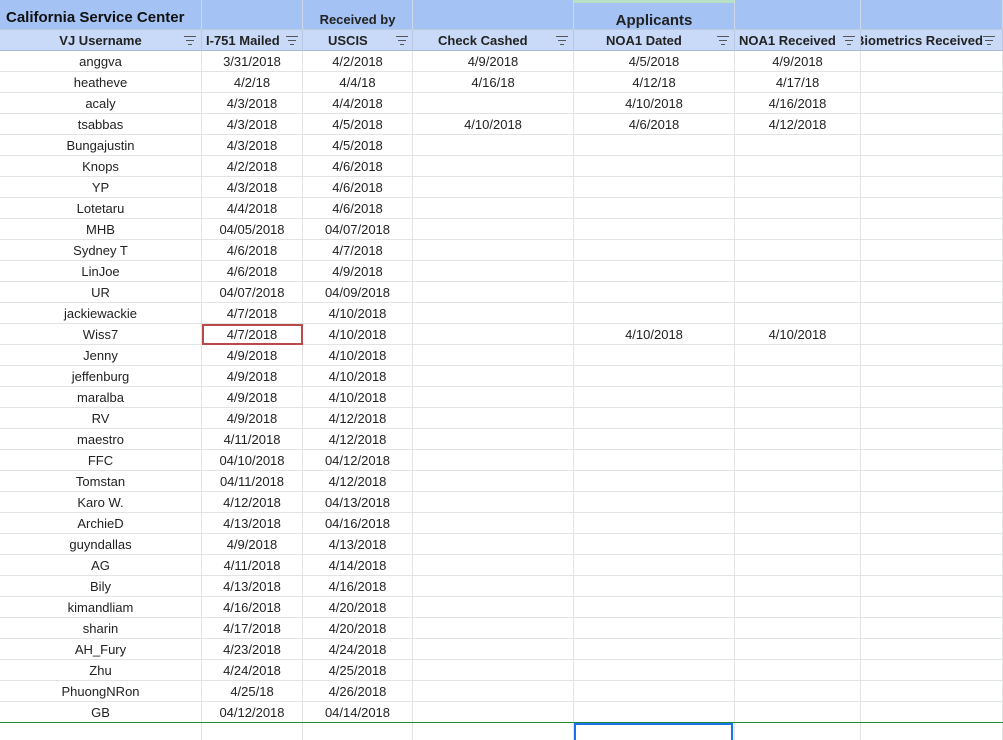 The height and width of the screenshot is (740, 1003). I want to click on table-cell: Bily, so click(101, 586).